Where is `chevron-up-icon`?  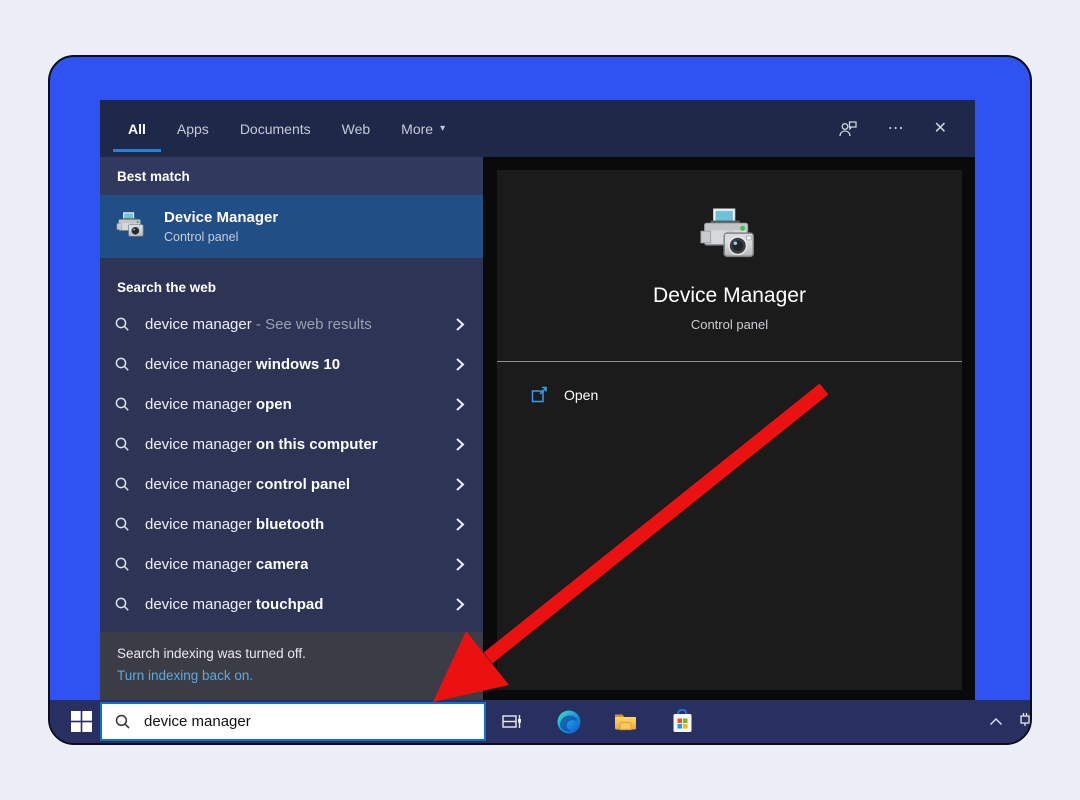 chevron-up-icon is located at coordinates (996, 721).